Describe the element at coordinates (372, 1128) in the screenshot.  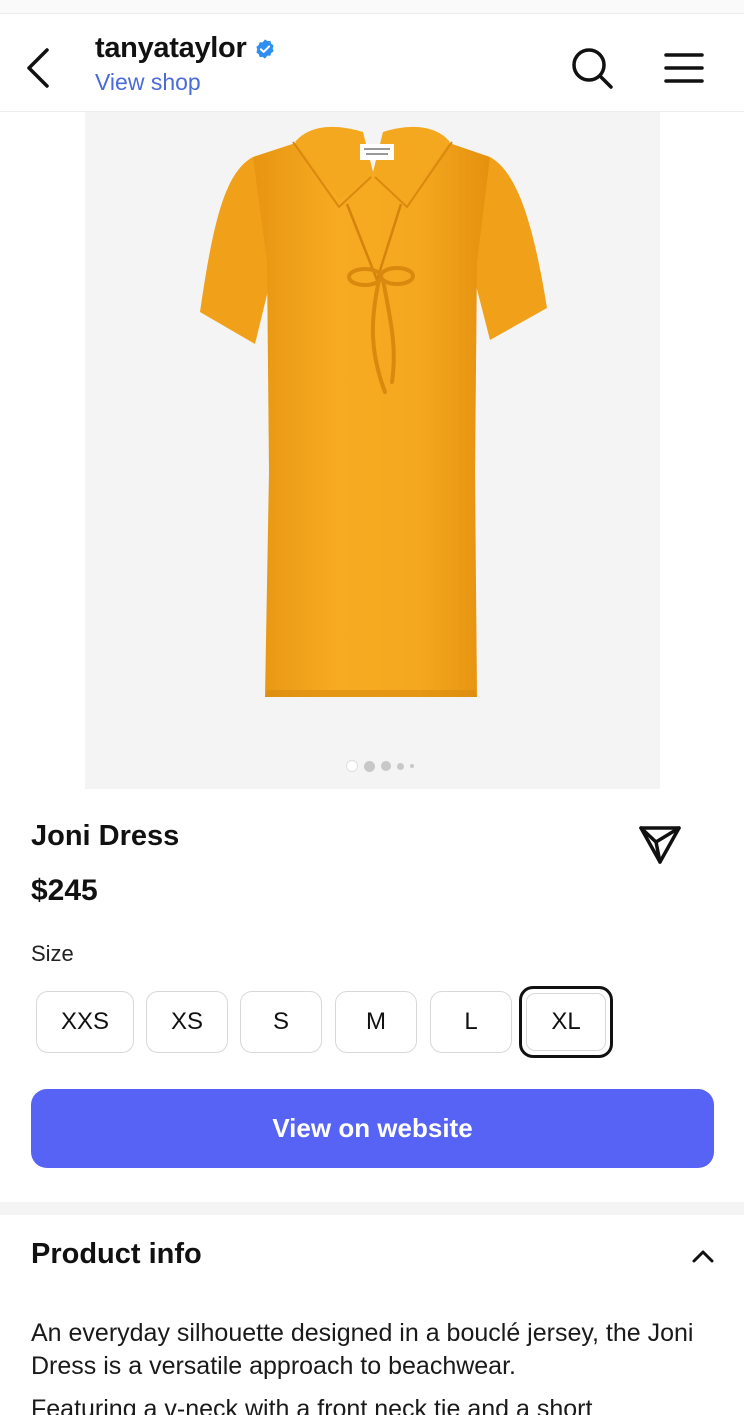
I see `view-on-website-button: View on website` at that location.